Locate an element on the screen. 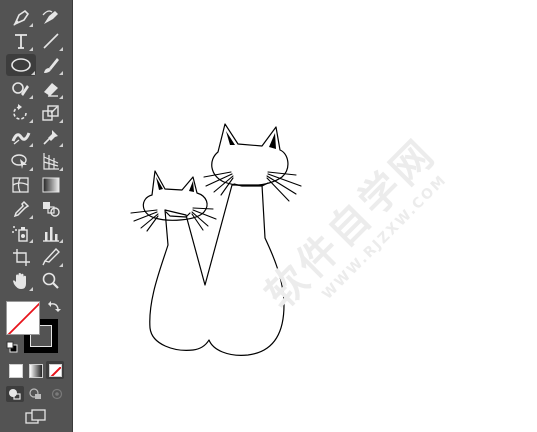  curvature-tool-icon is located at coordinates (50, 17).